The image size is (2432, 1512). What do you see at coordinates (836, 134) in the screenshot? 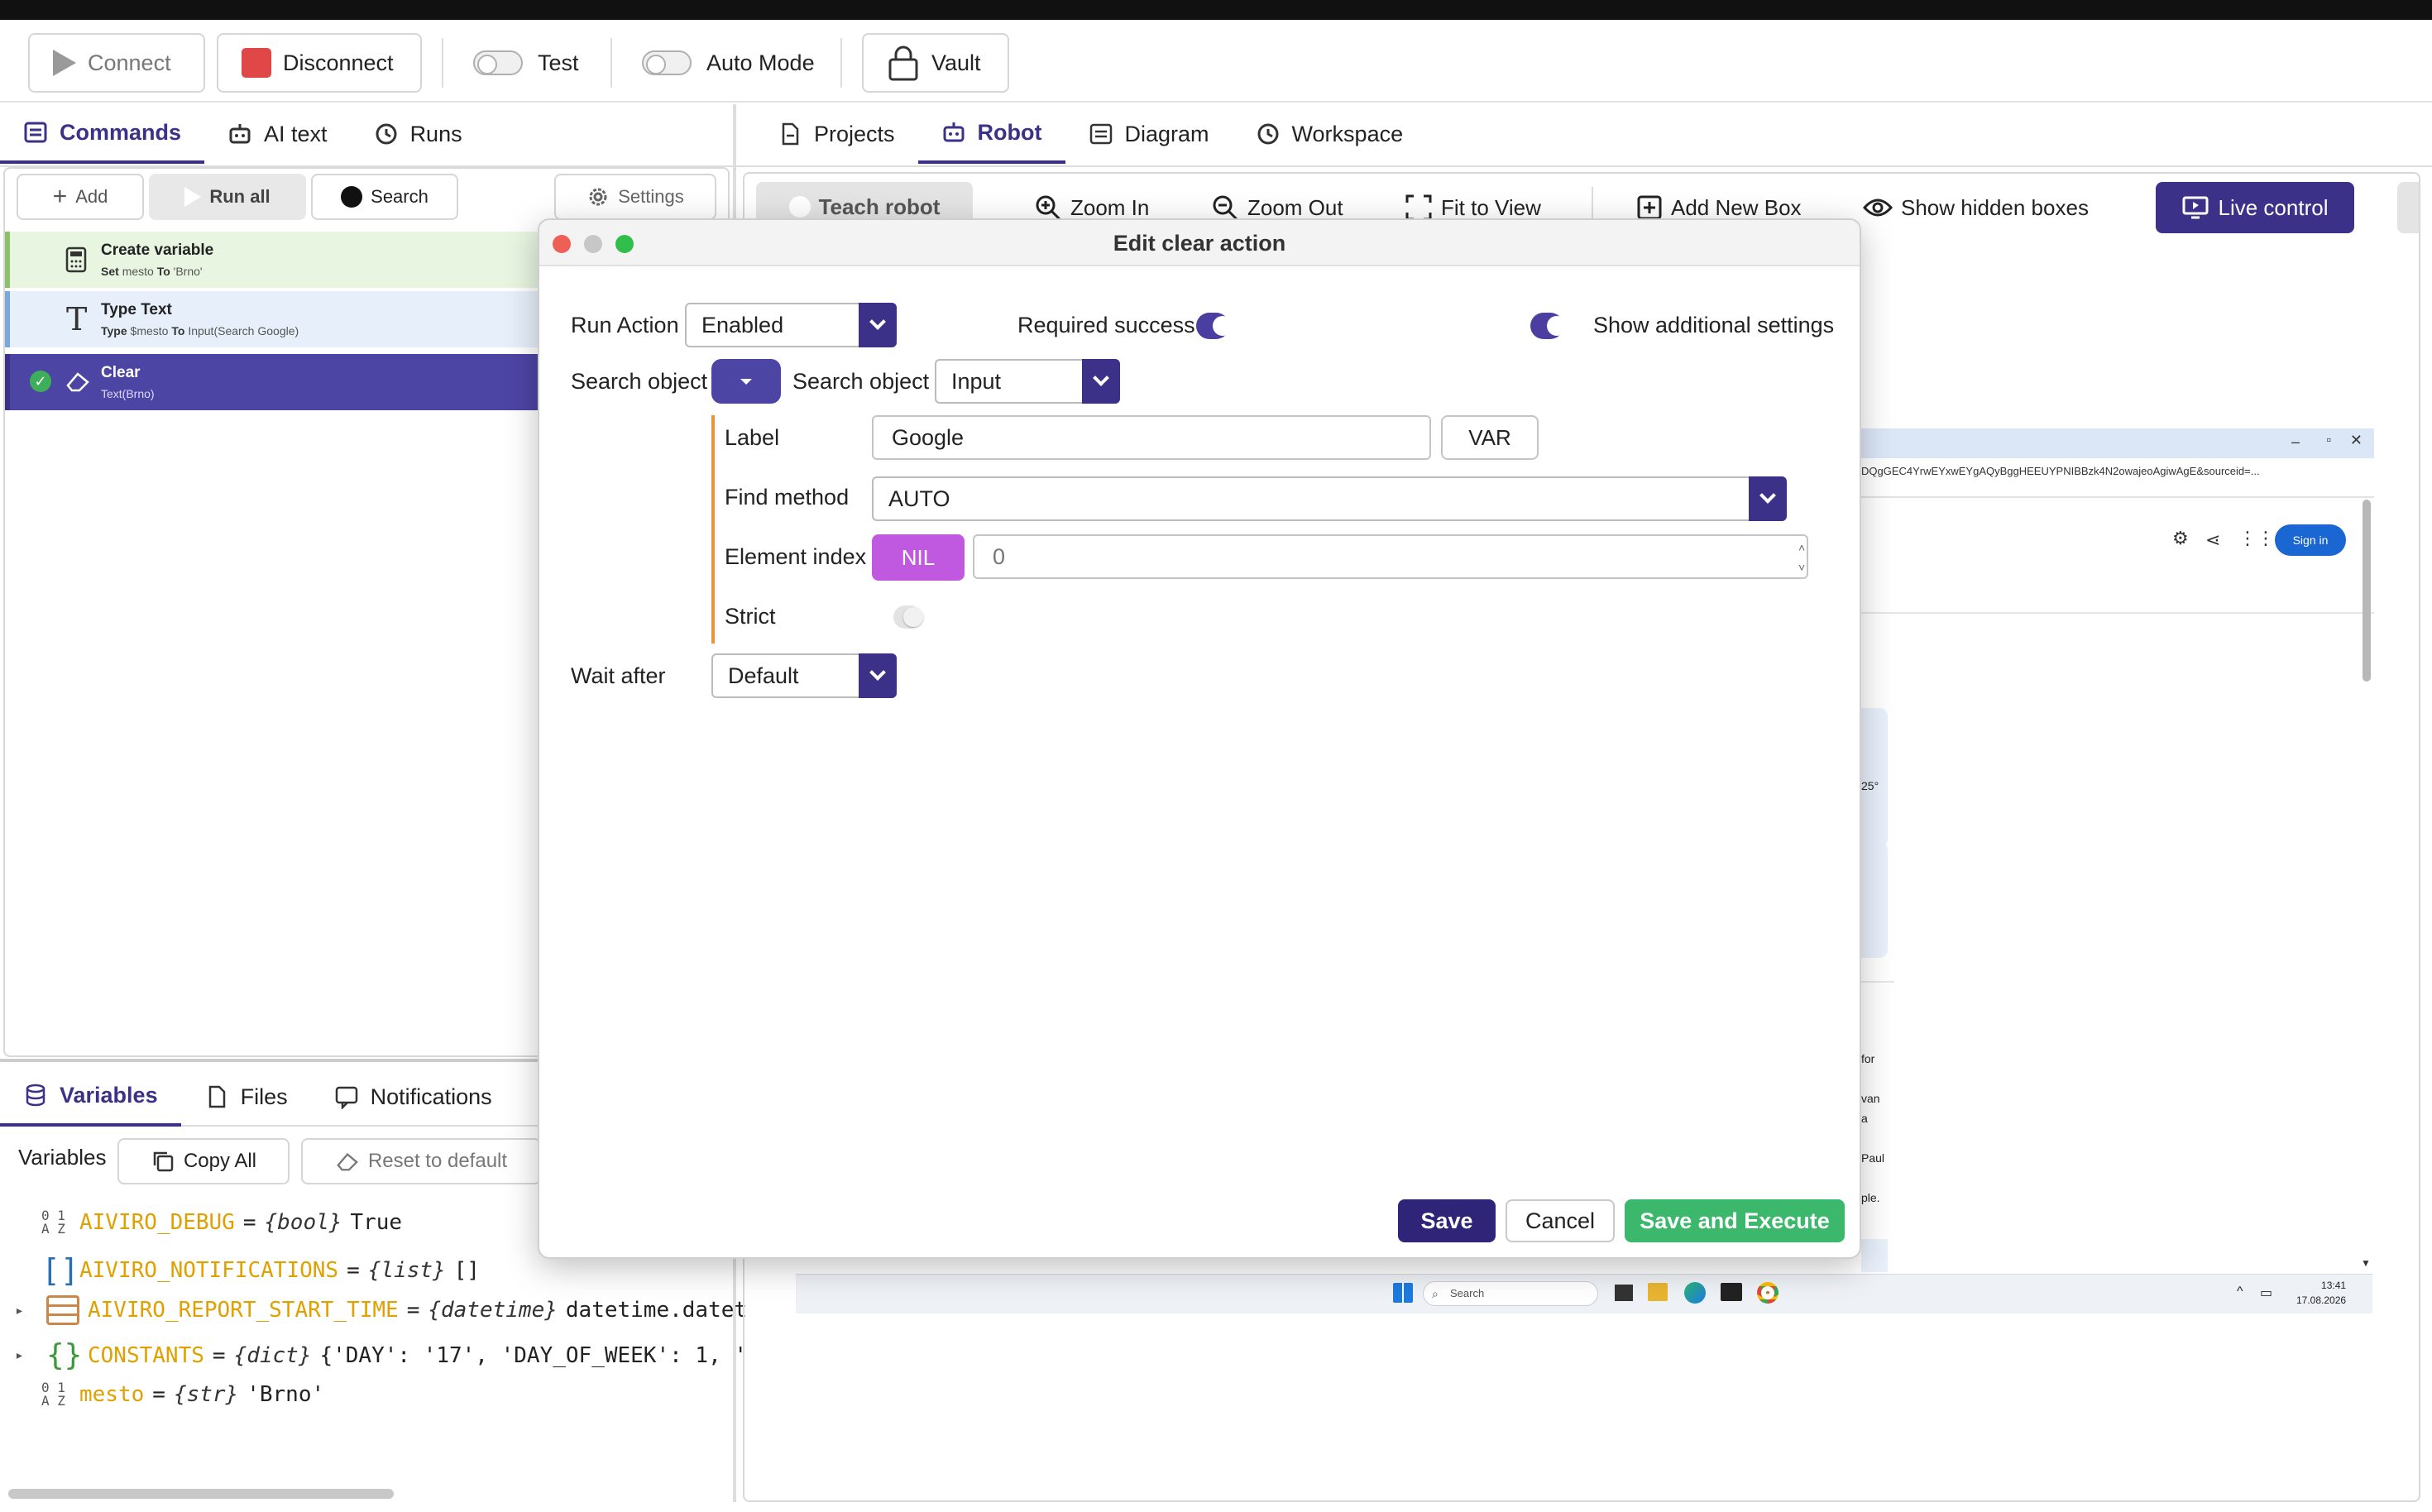
I see `tab-projects: Projects` at bounding box center [836, 134].